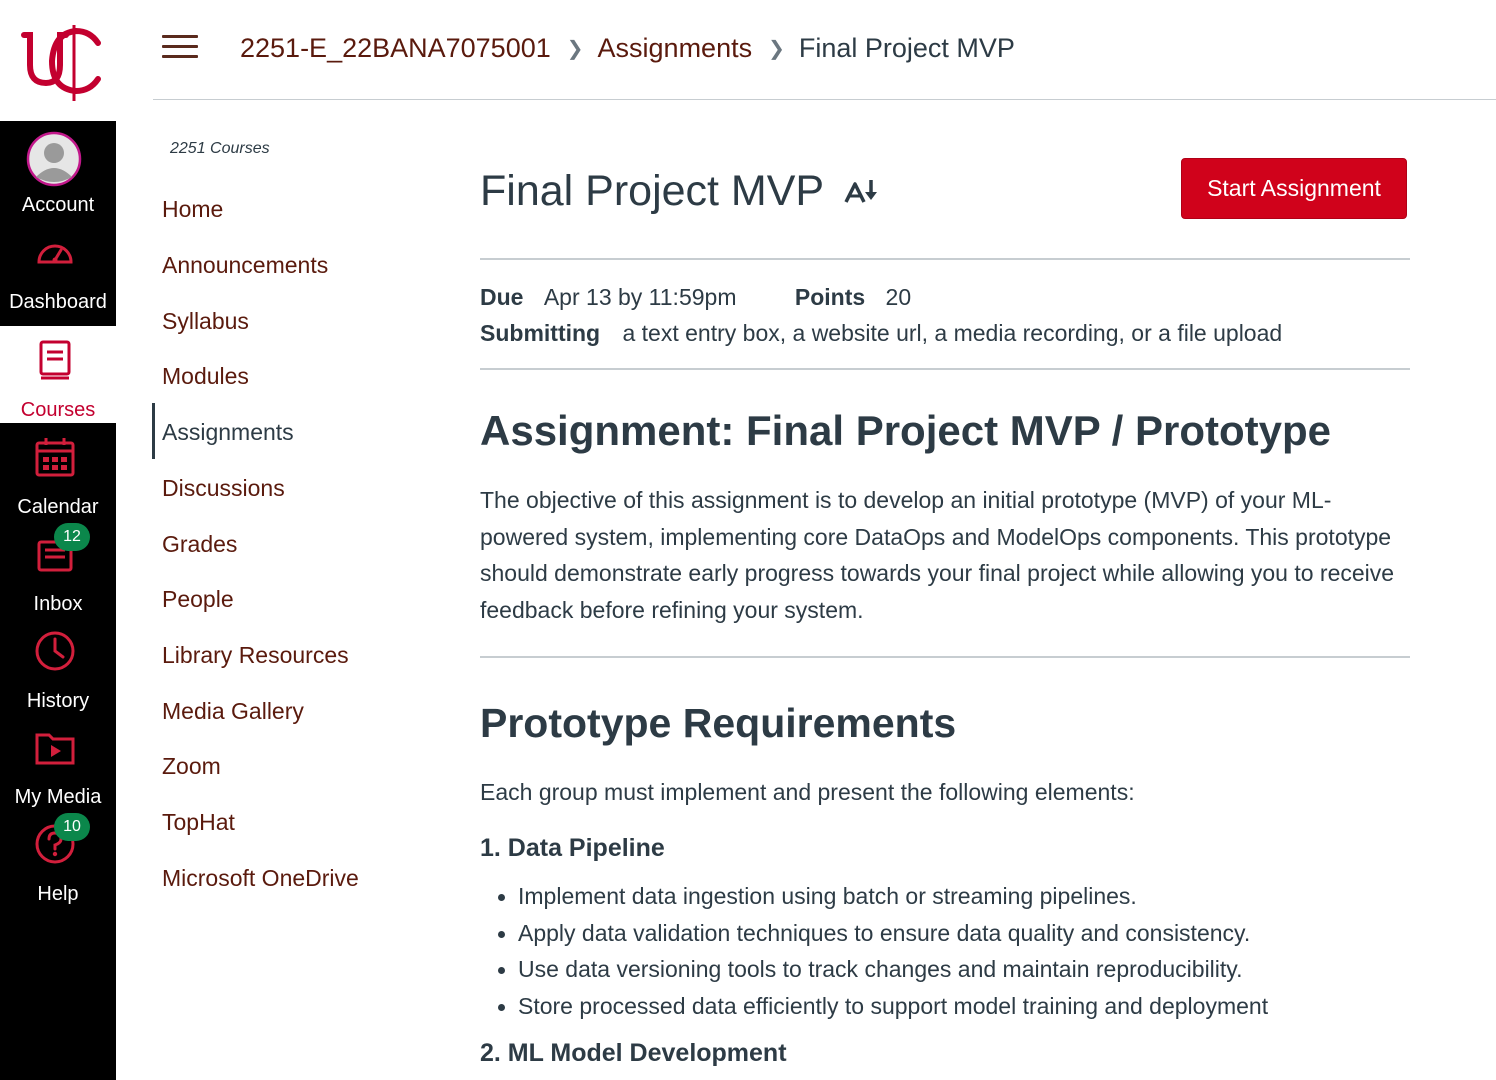 The width and height of the screenshot is (1496, 1080). What do you see at coordinates (862, 191) in the screenshot?
I see `immersive-reader-icon` at bounding box center [862, 191].